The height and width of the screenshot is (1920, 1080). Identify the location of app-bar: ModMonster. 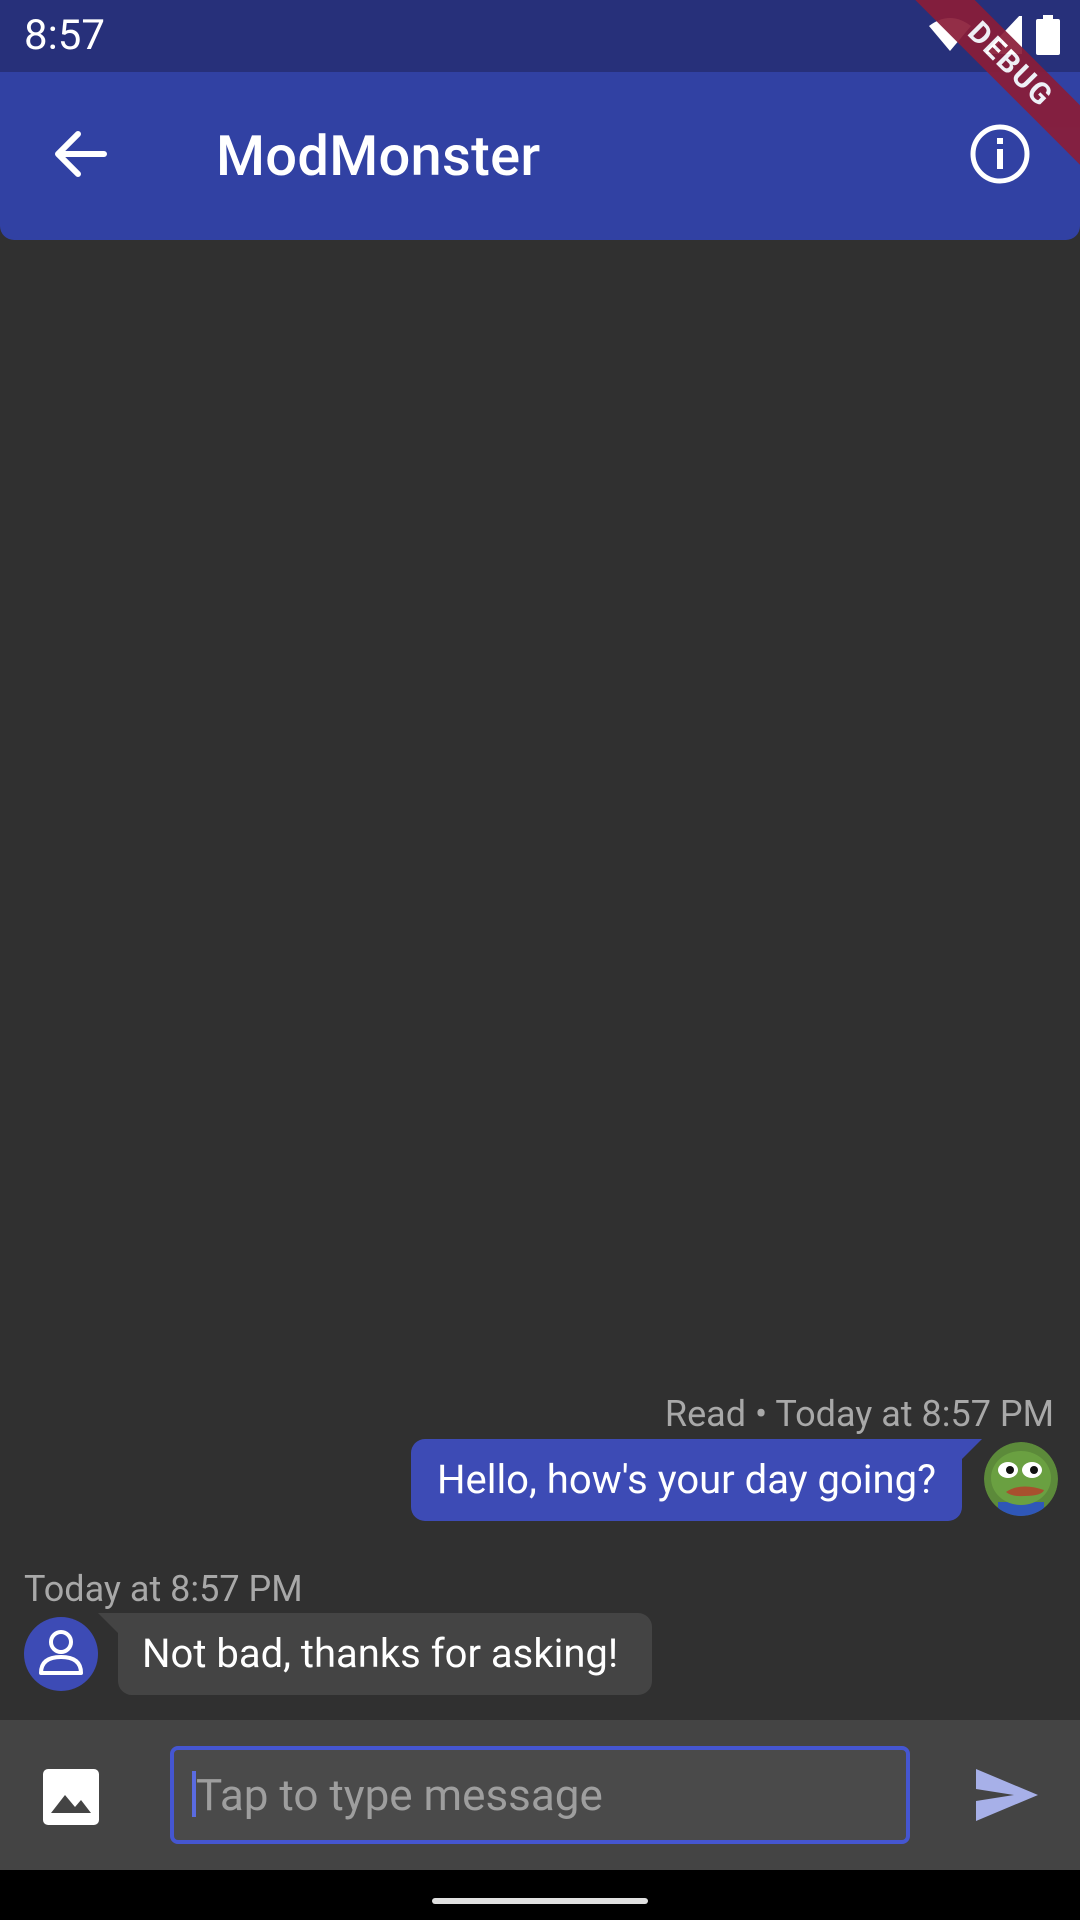
(540, 156).